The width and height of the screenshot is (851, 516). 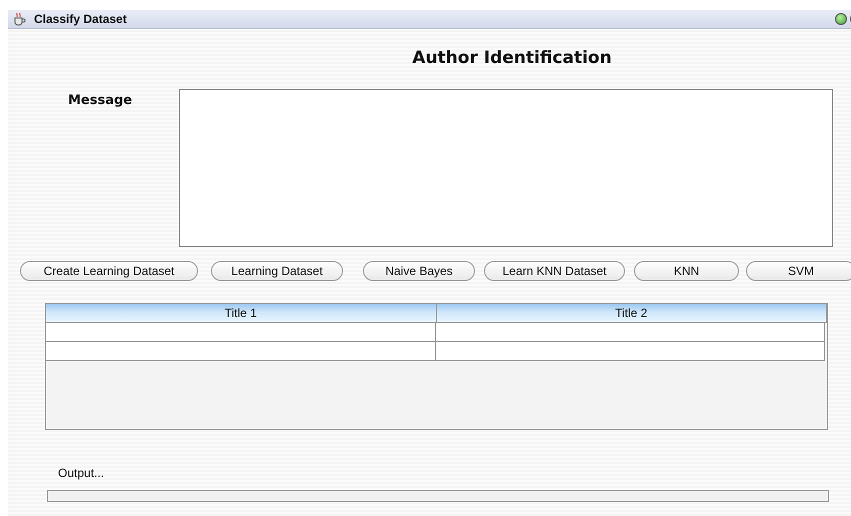 I want to click on column-header: Title 1, so click(x=241, y=313).